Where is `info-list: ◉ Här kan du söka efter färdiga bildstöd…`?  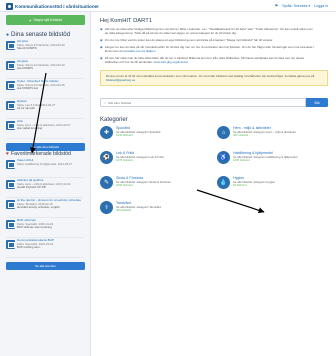
info-list: ◉ Här kan du söka efter färdiga bildstöd… is located at coordinates (214, 45).